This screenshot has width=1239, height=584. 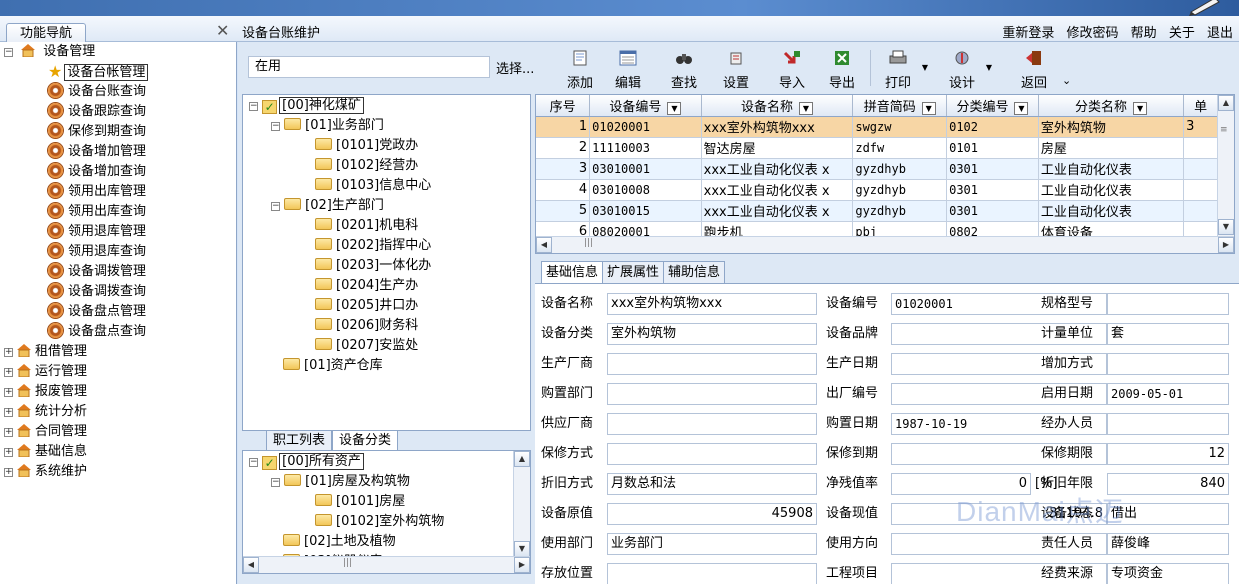 I want to click on scroll-grip-icon: |||, so click(x=588, y=243).